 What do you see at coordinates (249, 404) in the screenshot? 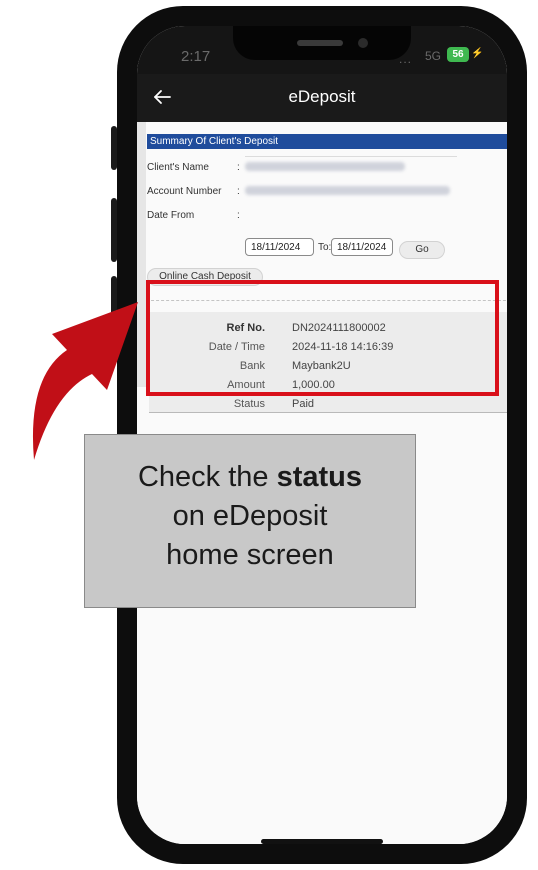
I see `status-label: Status` at bounding box center [249, 404].